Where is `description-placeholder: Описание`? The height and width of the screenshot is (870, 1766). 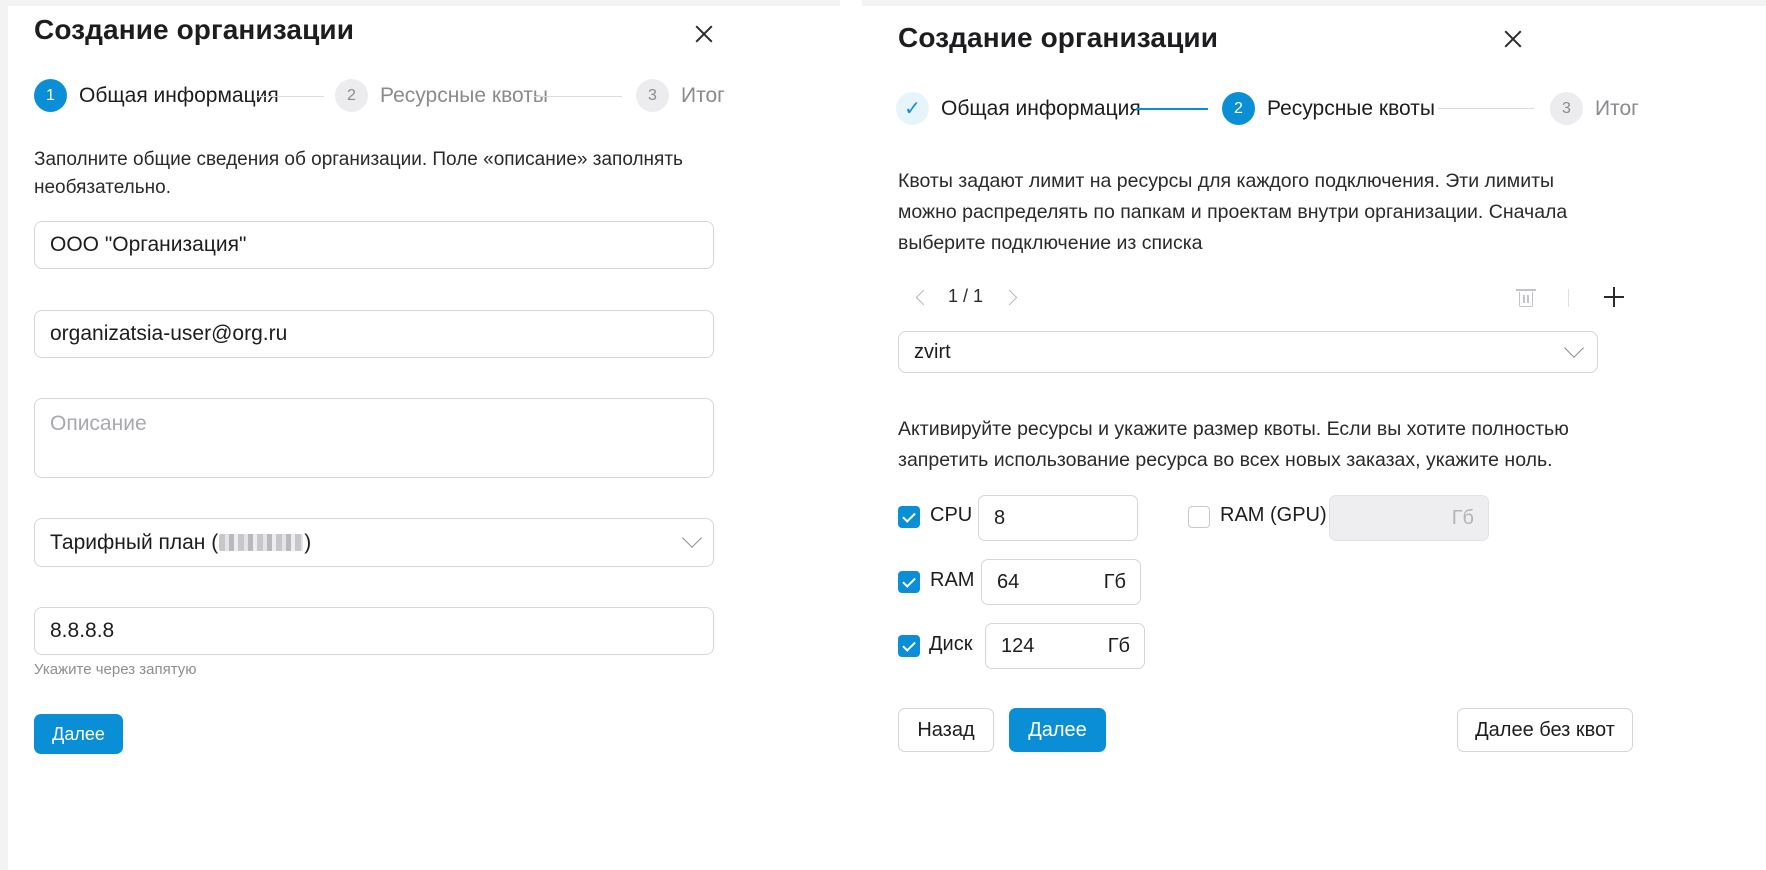
description-placeholder: Описание is located at coordinates (98, 423).